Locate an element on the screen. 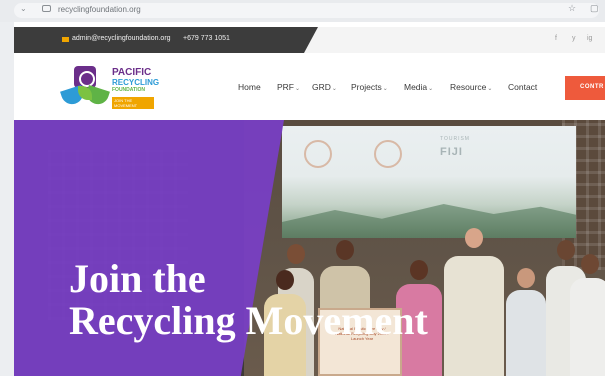  logo-line-1: PACIFIC is located at coordinates (132, 72).